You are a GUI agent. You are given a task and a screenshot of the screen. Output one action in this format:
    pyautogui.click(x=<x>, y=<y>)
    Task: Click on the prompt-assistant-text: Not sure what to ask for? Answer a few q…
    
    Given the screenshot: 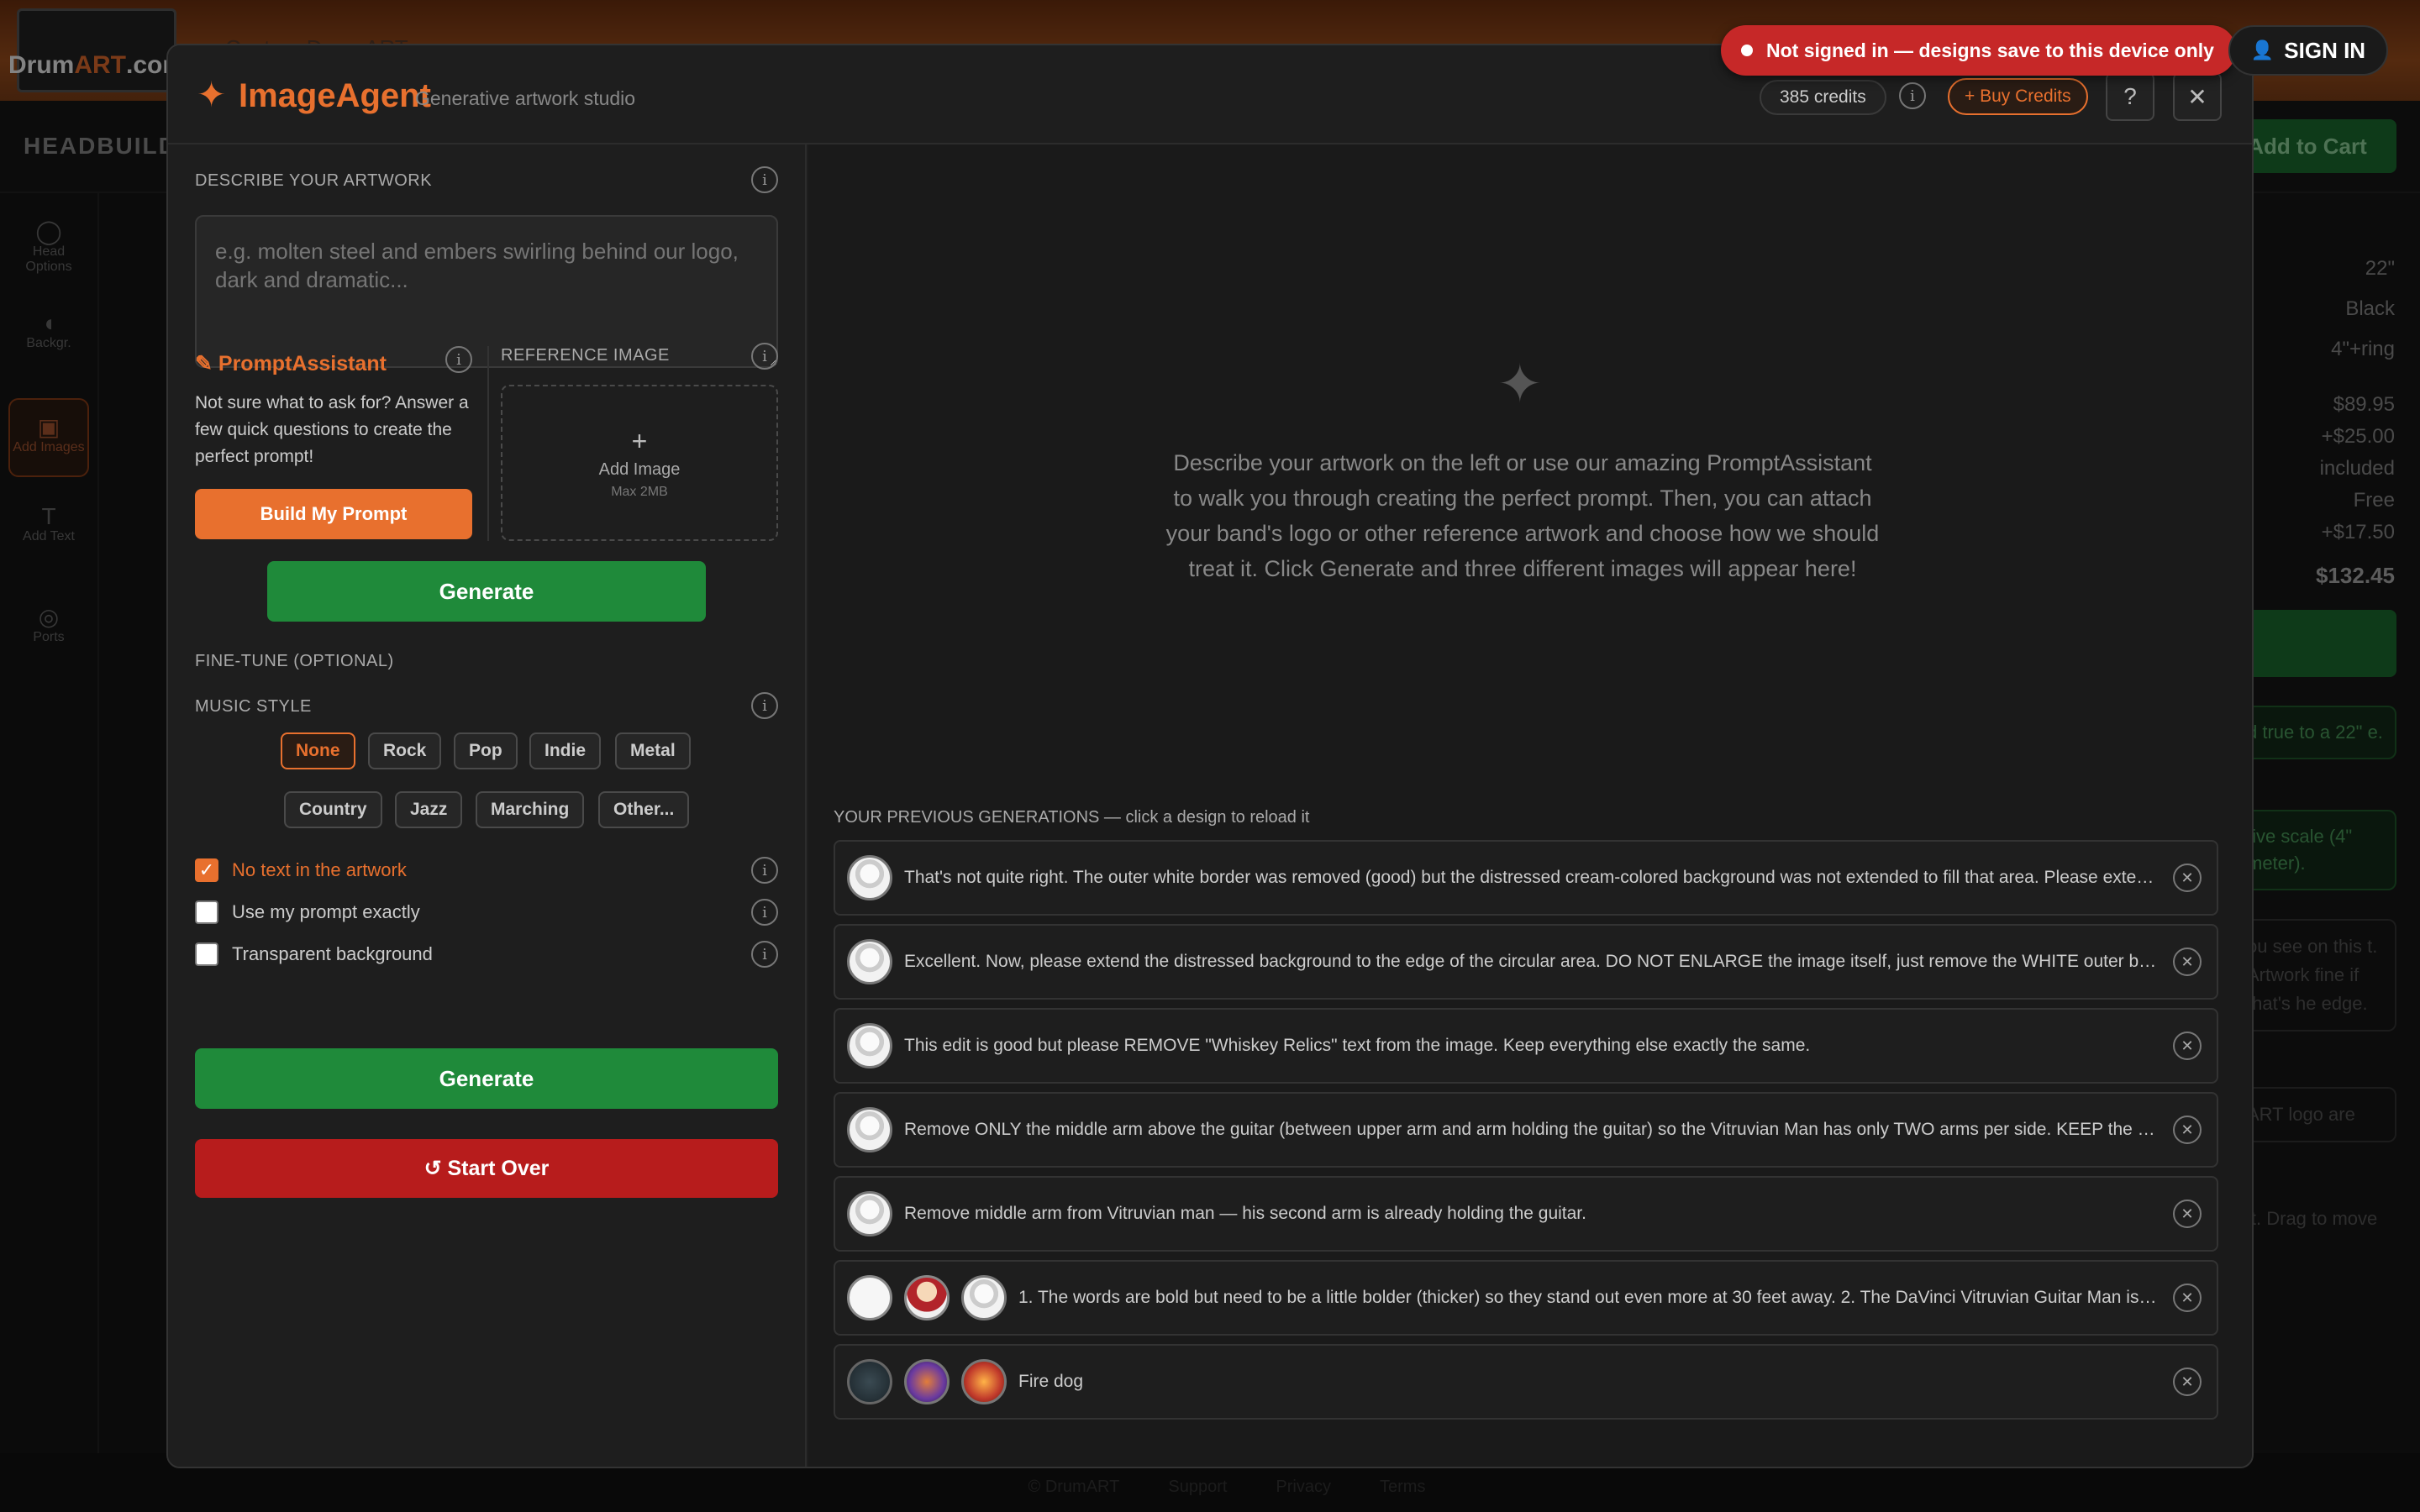 What is the action you would take?
    pyautogui.click(x=332, y=429)
    